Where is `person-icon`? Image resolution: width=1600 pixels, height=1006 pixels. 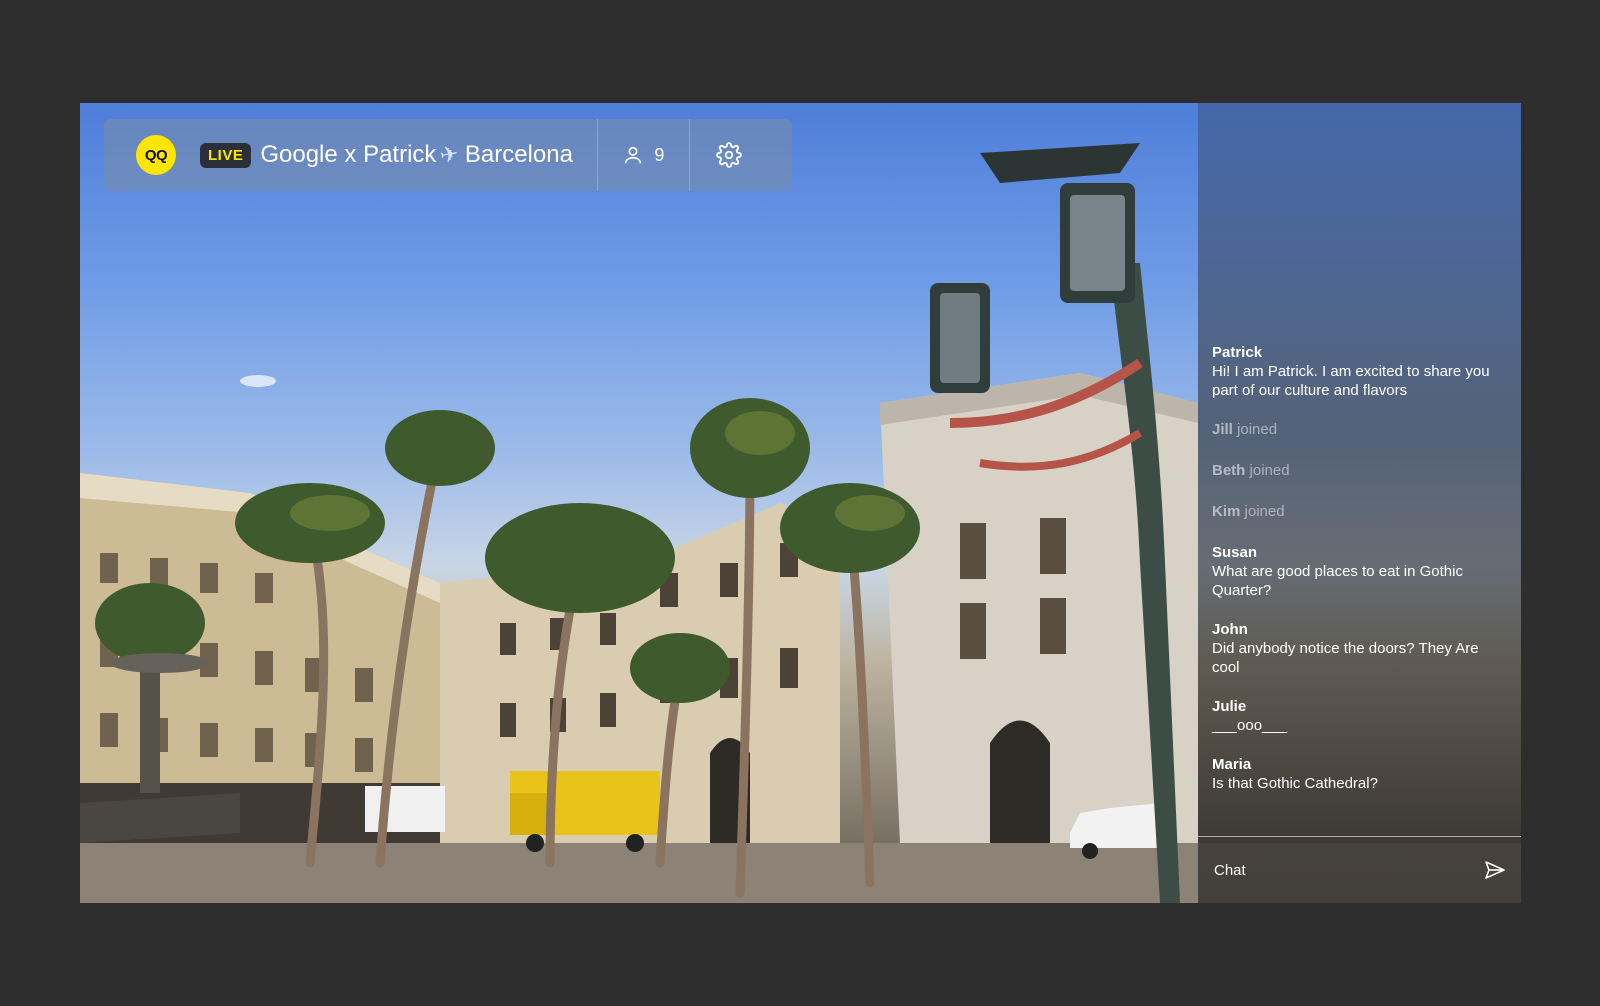 person-icon is located at coordinates (633, 155).